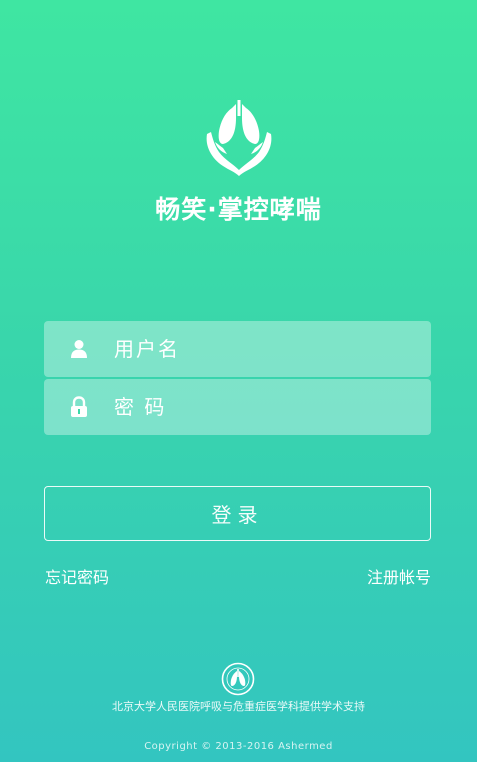 This screenshot has height=762, width=477. I want to click on user-icon, so click(79, 349).